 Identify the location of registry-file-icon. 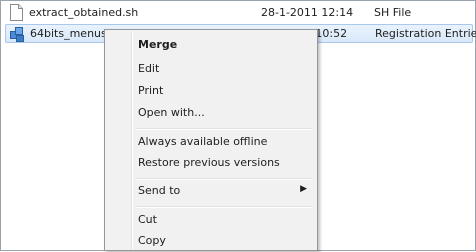
(17, 34).